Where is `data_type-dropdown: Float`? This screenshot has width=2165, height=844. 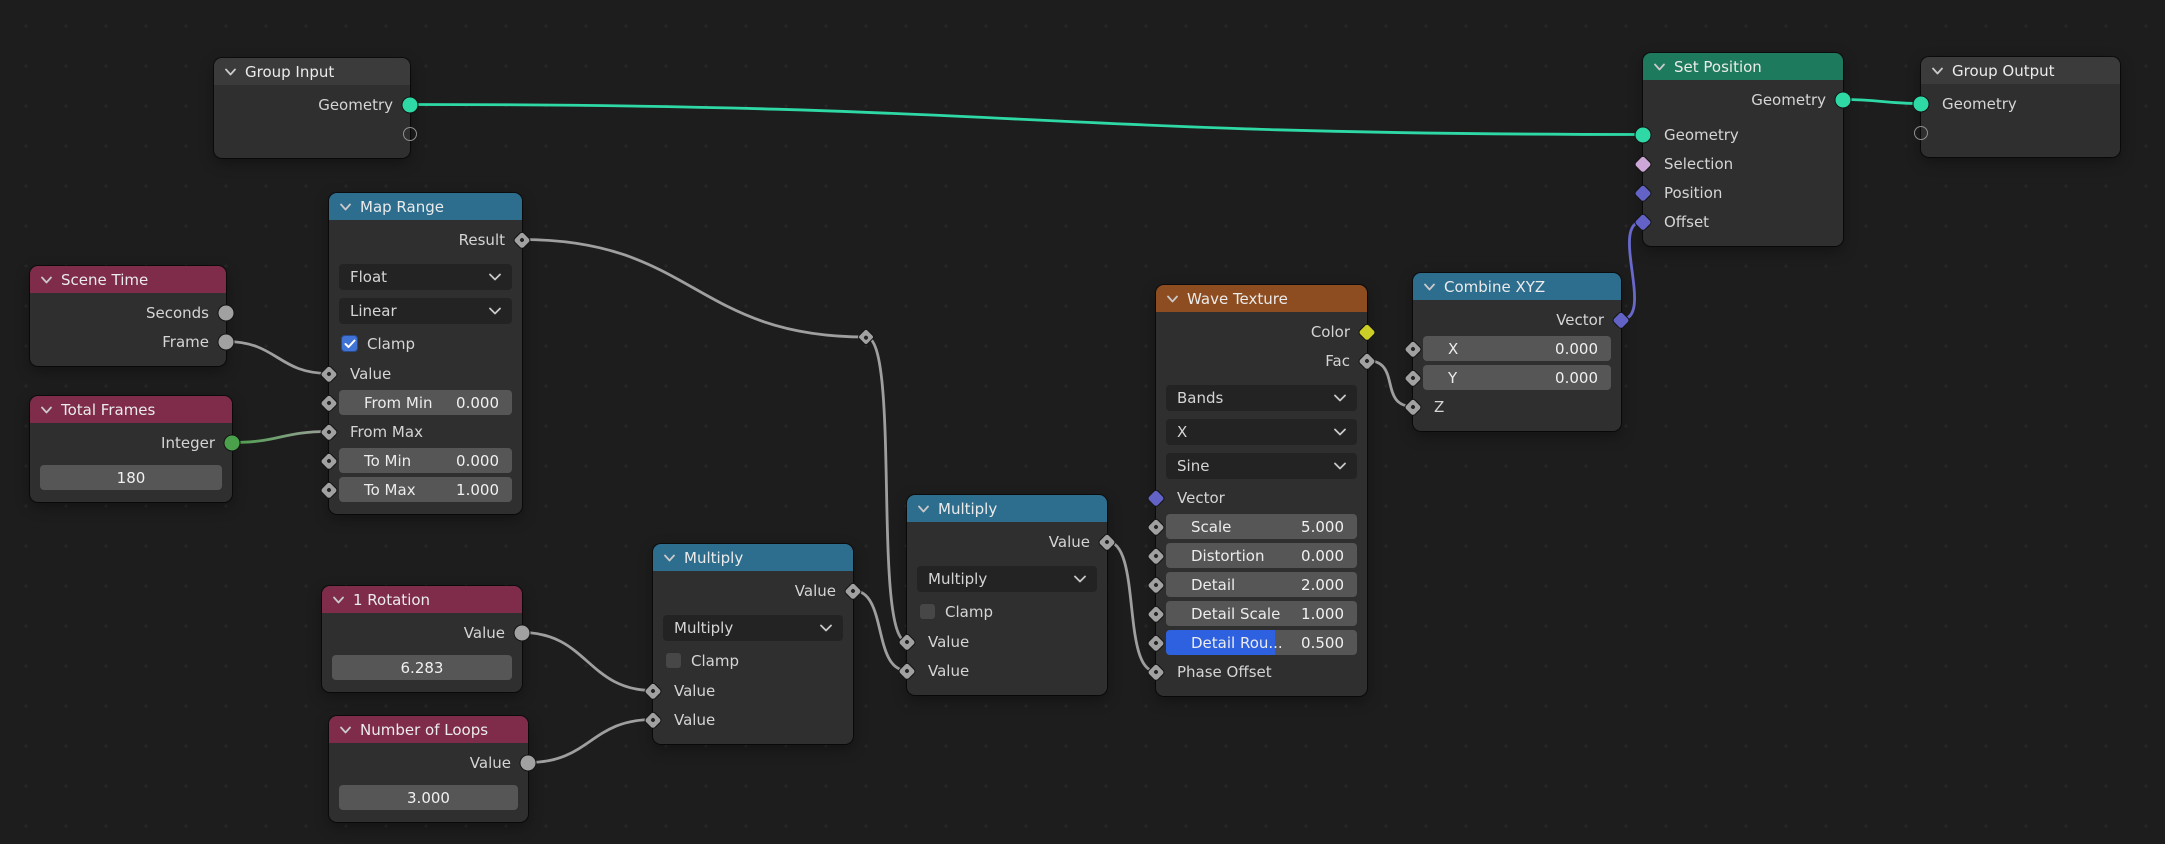 data_type-dropdown: Float is located at coordinates (425, 277).